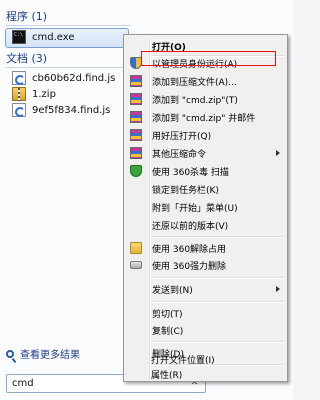  Describe the element at coordinates (189, 267) in the screenshot. I see `menu-item-label: 使用 360强力删除` at that location.